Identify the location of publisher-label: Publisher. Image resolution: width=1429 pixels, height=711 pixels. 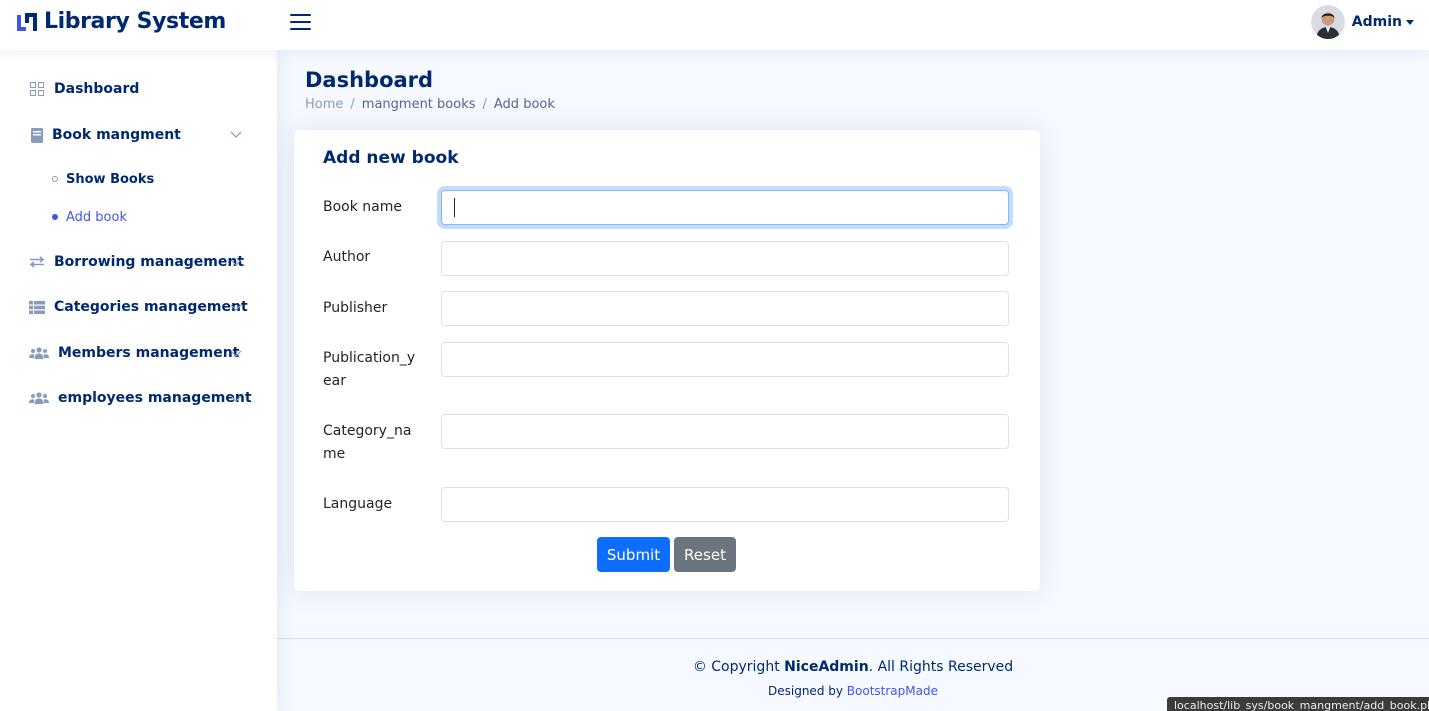
(355, 308).